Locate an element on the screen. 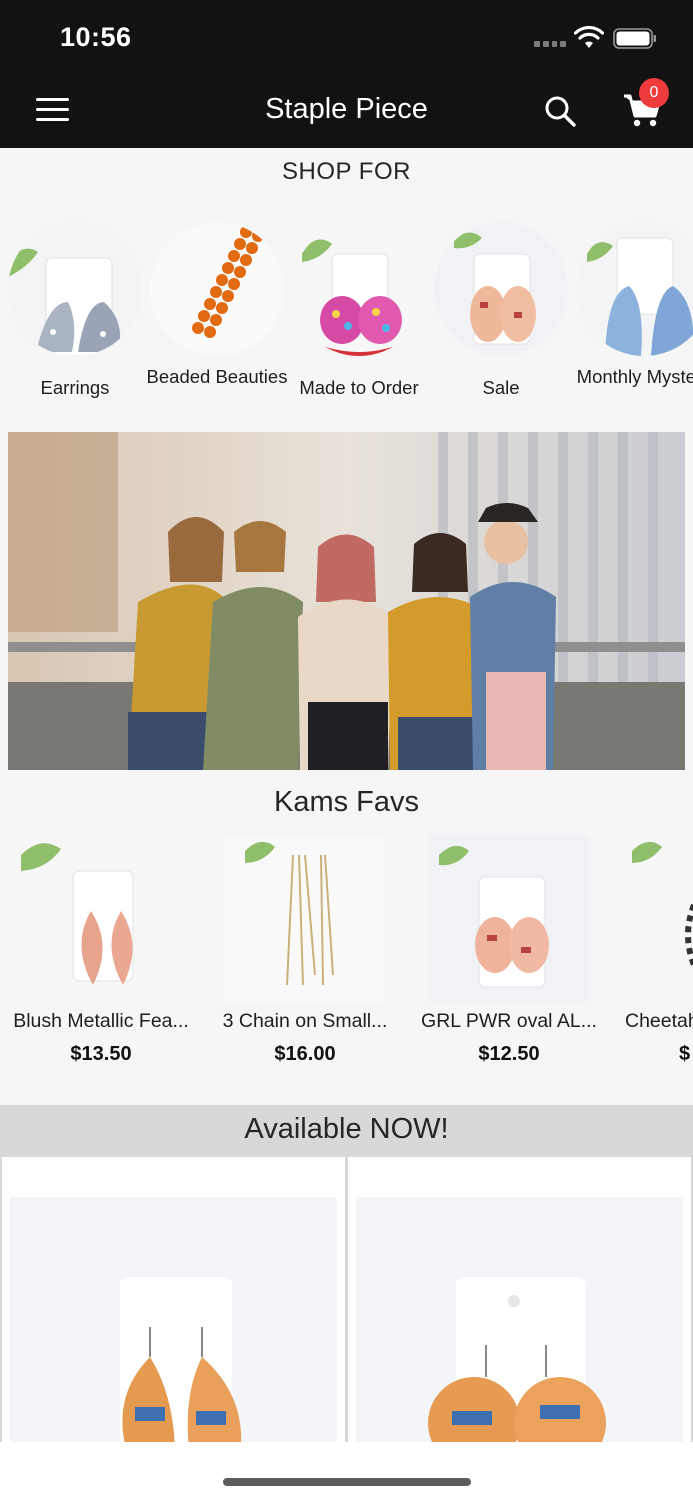 This screenshot has height=1500, width=693. product-card: 3 Chain on Small... $16.00 is located at coordinates (305, 950).